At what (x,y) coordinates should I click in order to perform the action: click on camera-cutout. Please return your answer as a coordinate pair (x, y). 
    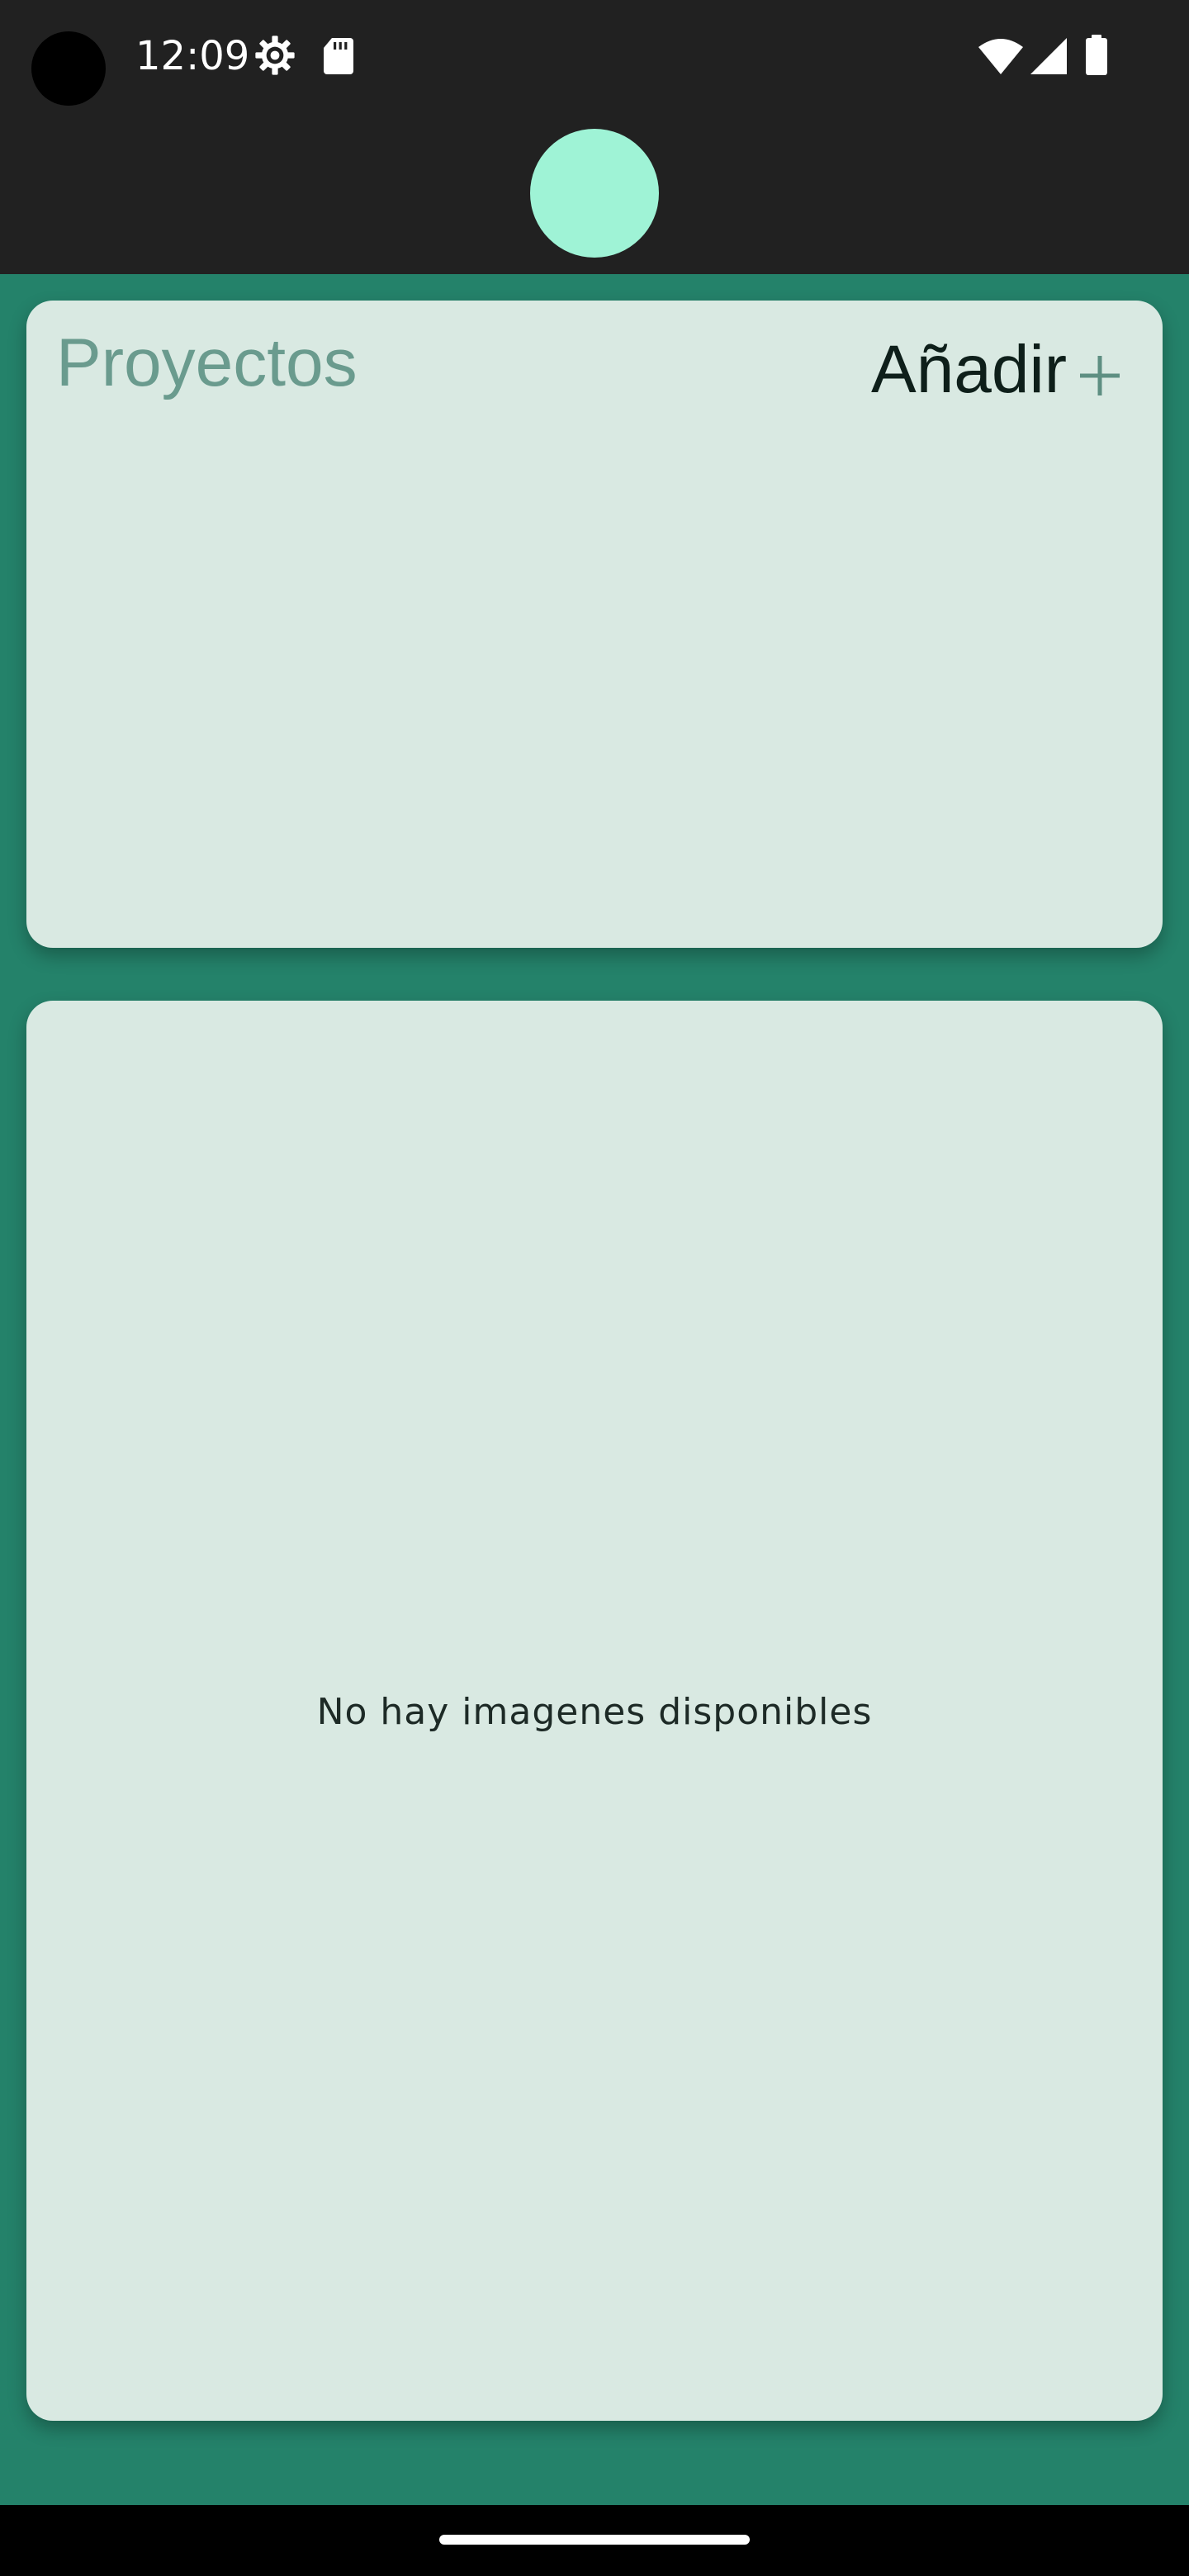
    Looking at the image, I should click on (68, 68).